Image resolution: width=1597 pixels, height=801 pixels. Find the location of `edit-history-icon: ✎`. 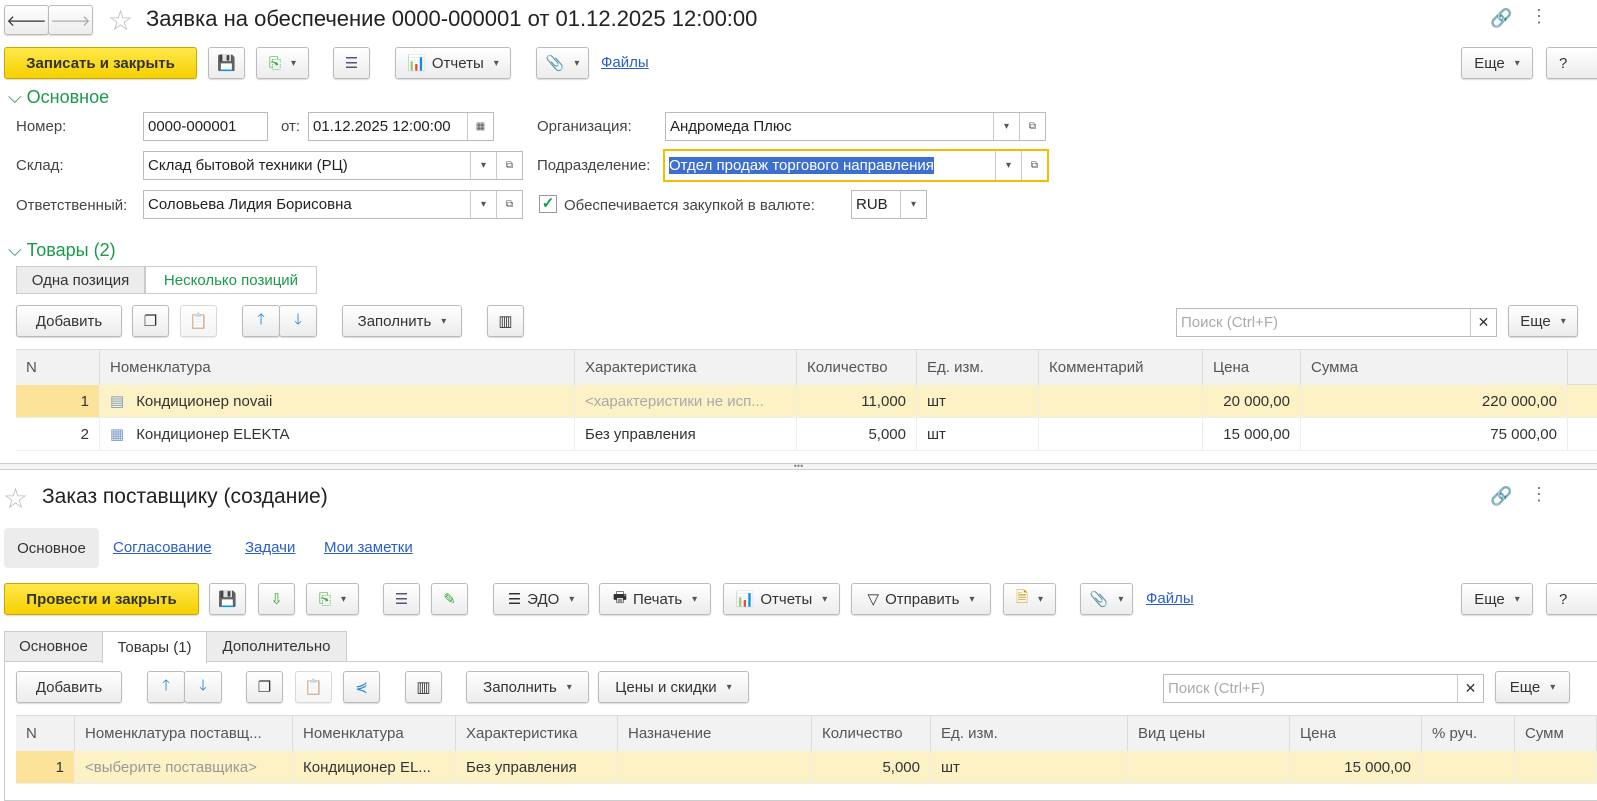

edit-history-icon: ✎ is located at coordinates (449, 599).